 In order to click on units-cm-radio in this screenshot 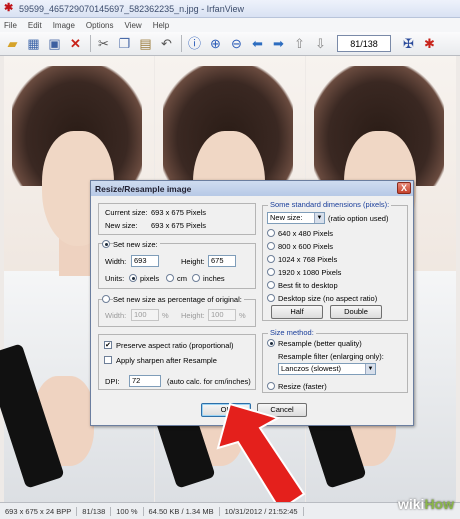, I will do `click(170, 278)`.